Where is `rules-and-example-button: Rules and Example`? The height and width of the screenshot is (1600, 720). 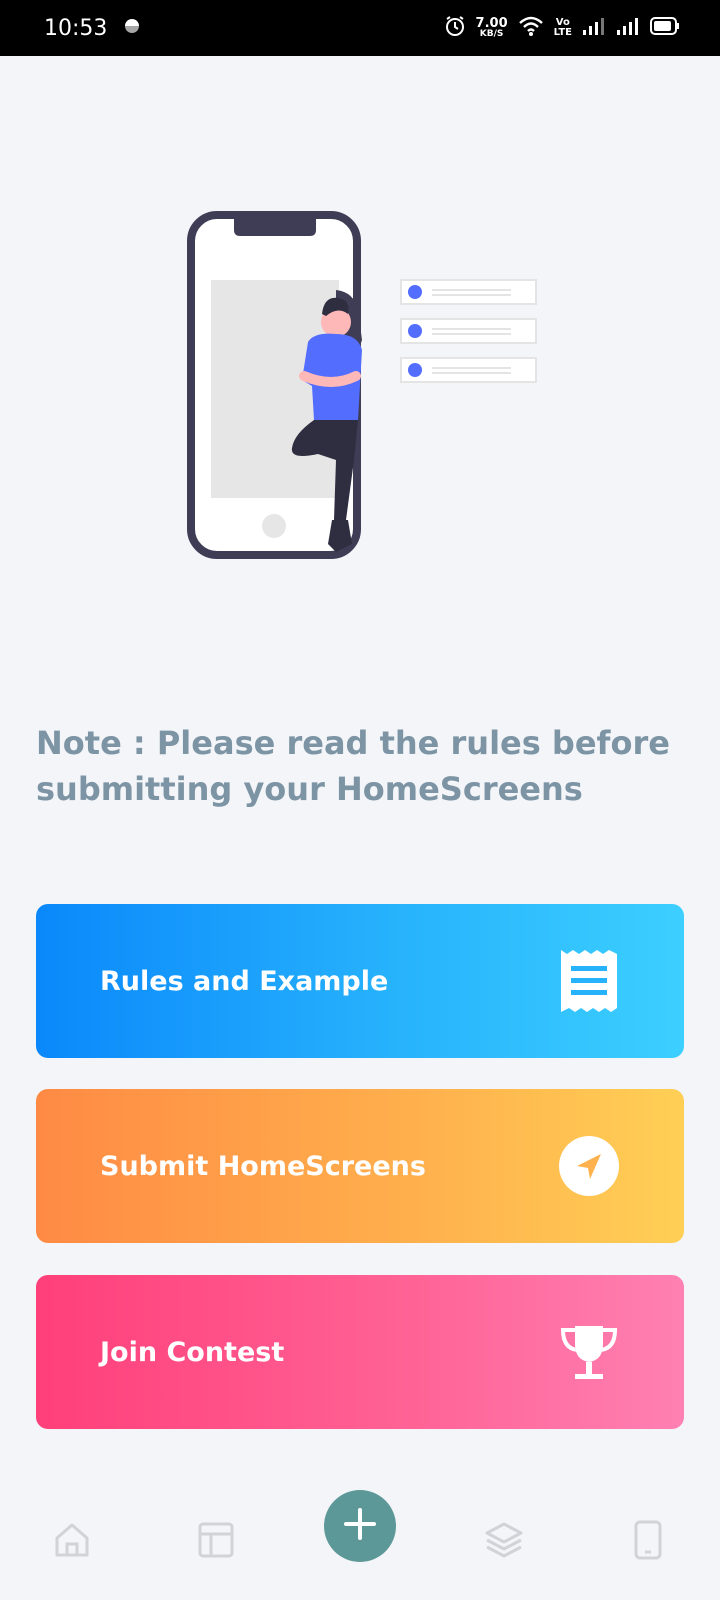 rules-and-example-button: Rules and Example is located at coordinates (360, 981).